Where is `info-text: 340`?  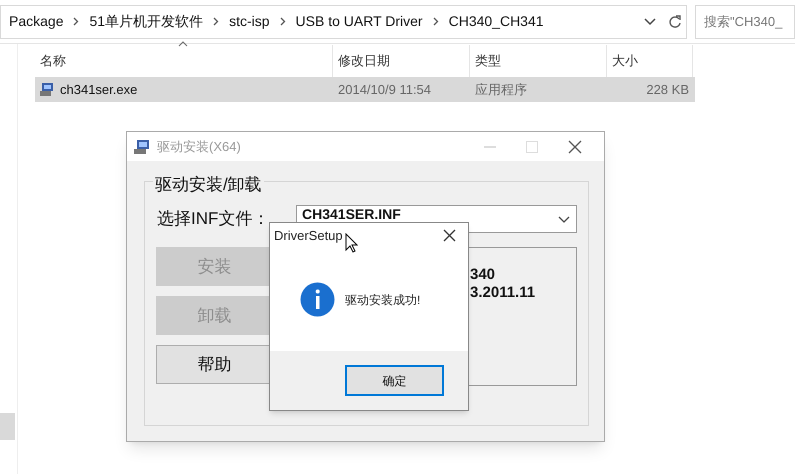 info-text: 340 is located at coordinates (483, 275).